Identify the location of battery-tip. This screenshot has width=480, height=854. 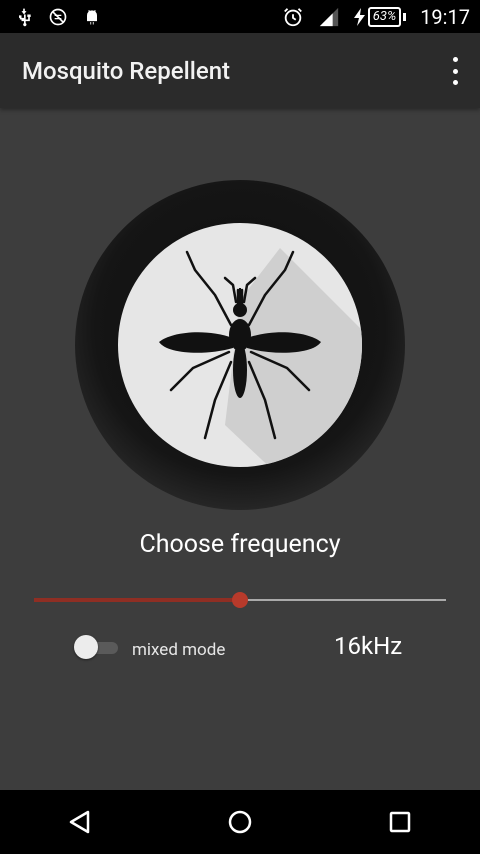
(405, 16).